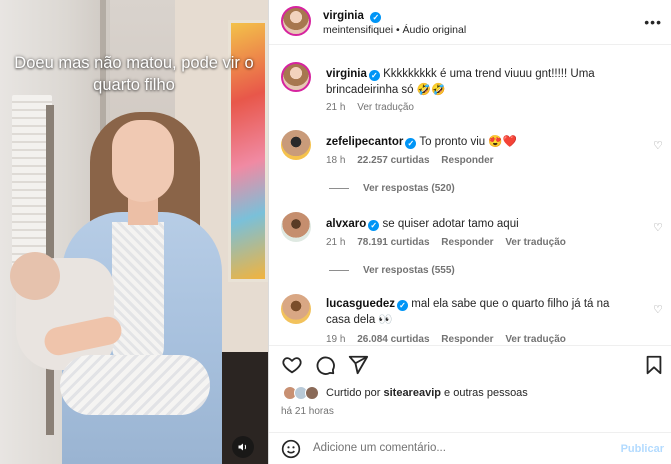 This screenshot has height=464, width=671. What do you see at coordinates (654, 365) in the screenshot?
I see `bookmark-icon` at bounding box center [654, 365].